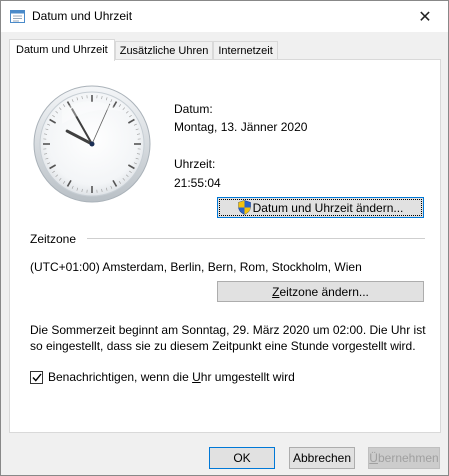  I want to click on close-icon: ✕, so click(425, 17).